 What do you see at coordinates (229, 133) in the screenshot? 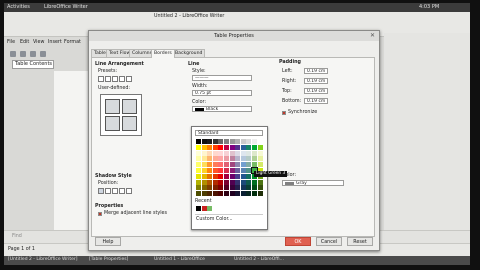
I see `palette-selector: Standard` at bounding box center [229, 133].